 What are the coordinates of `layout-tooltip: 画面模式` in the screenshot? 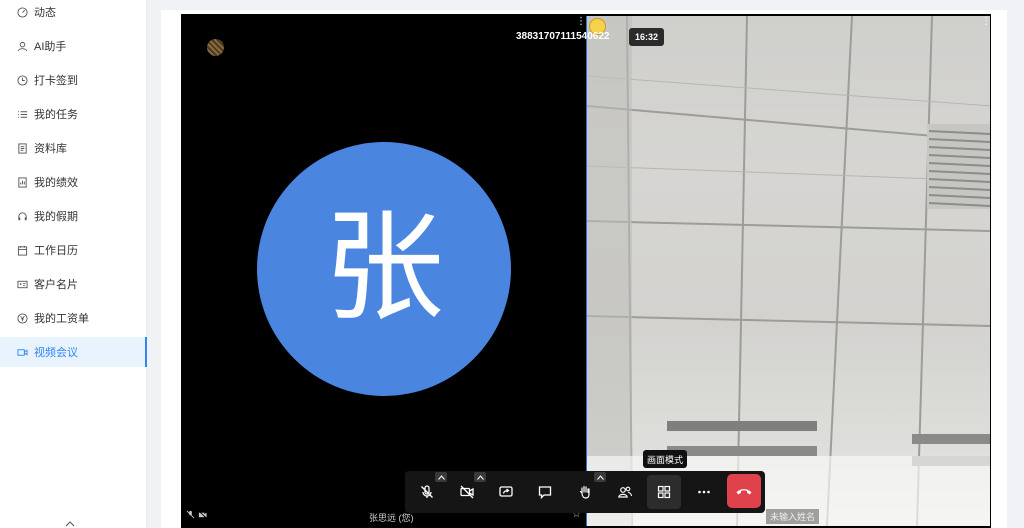 It's located at (665, 459).